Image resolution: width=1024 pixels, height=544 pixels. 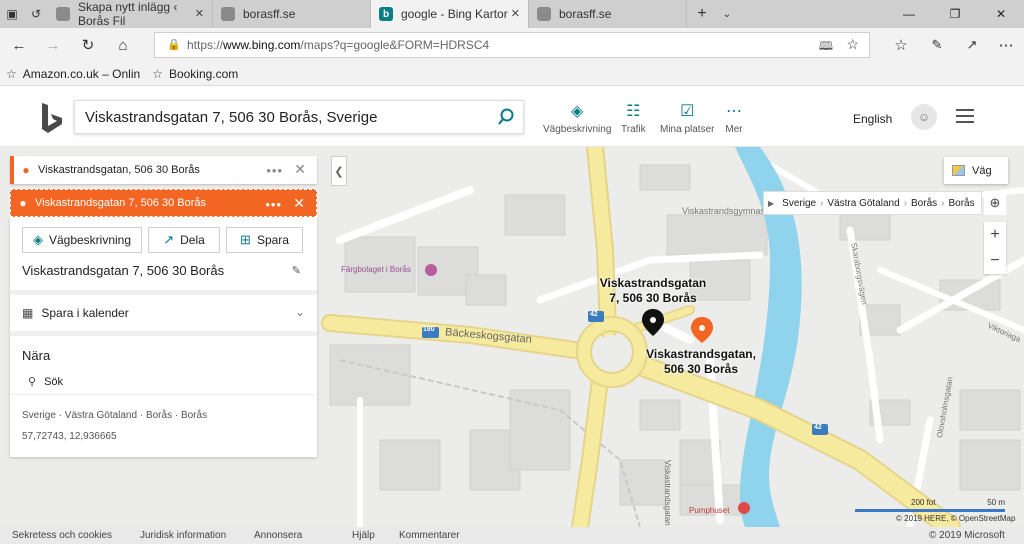 What do you see at coordinates (687, 111) in the screenshot?
I see `my-places-icon: ☑` at bounding box center [687, 111].